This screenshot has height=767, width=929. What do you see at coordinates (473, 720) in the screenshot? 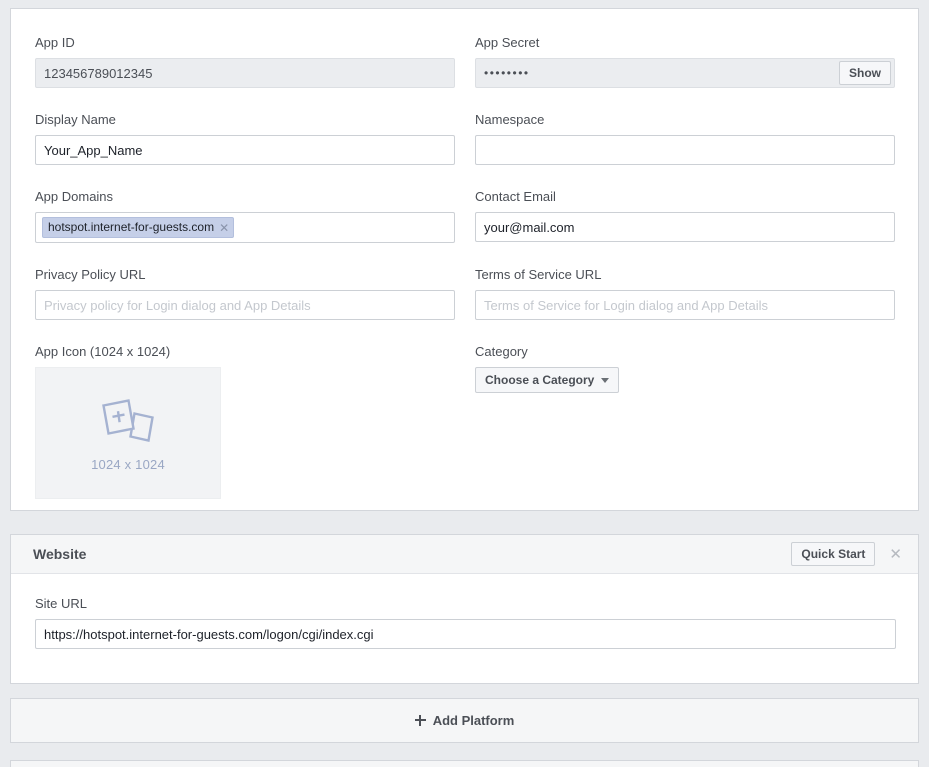
I see `add-platform-label: Add Platform` at bounding box center [473, 720].